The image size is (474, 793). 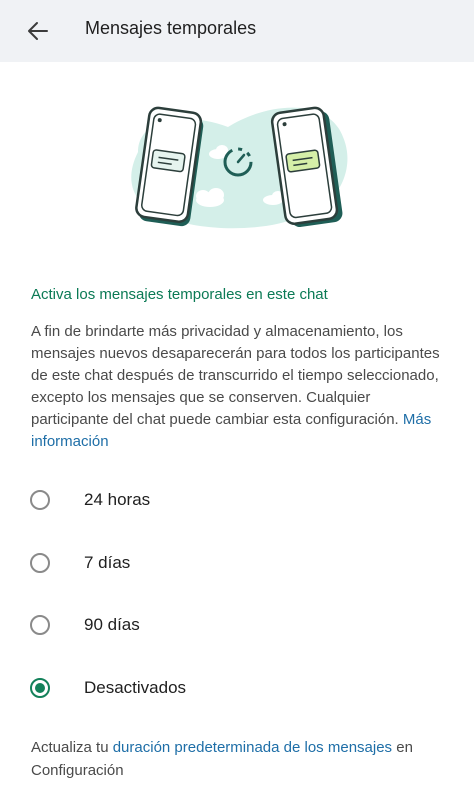 I want to click on back-button, so click(x=38, y=31).